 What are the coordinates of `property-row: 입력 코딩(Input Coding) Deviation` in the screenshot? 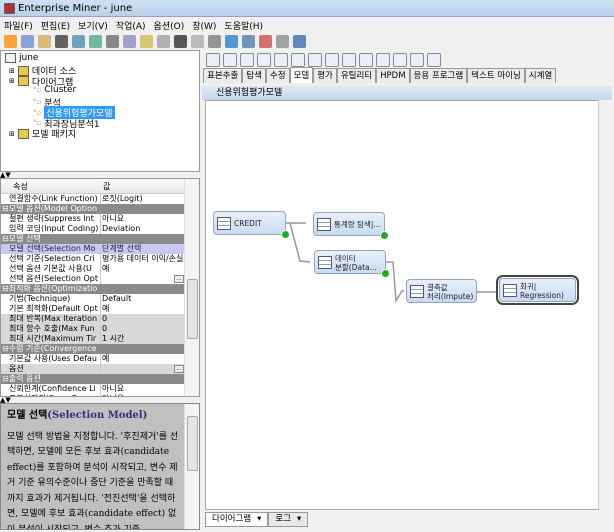 It's located at (93, 229).